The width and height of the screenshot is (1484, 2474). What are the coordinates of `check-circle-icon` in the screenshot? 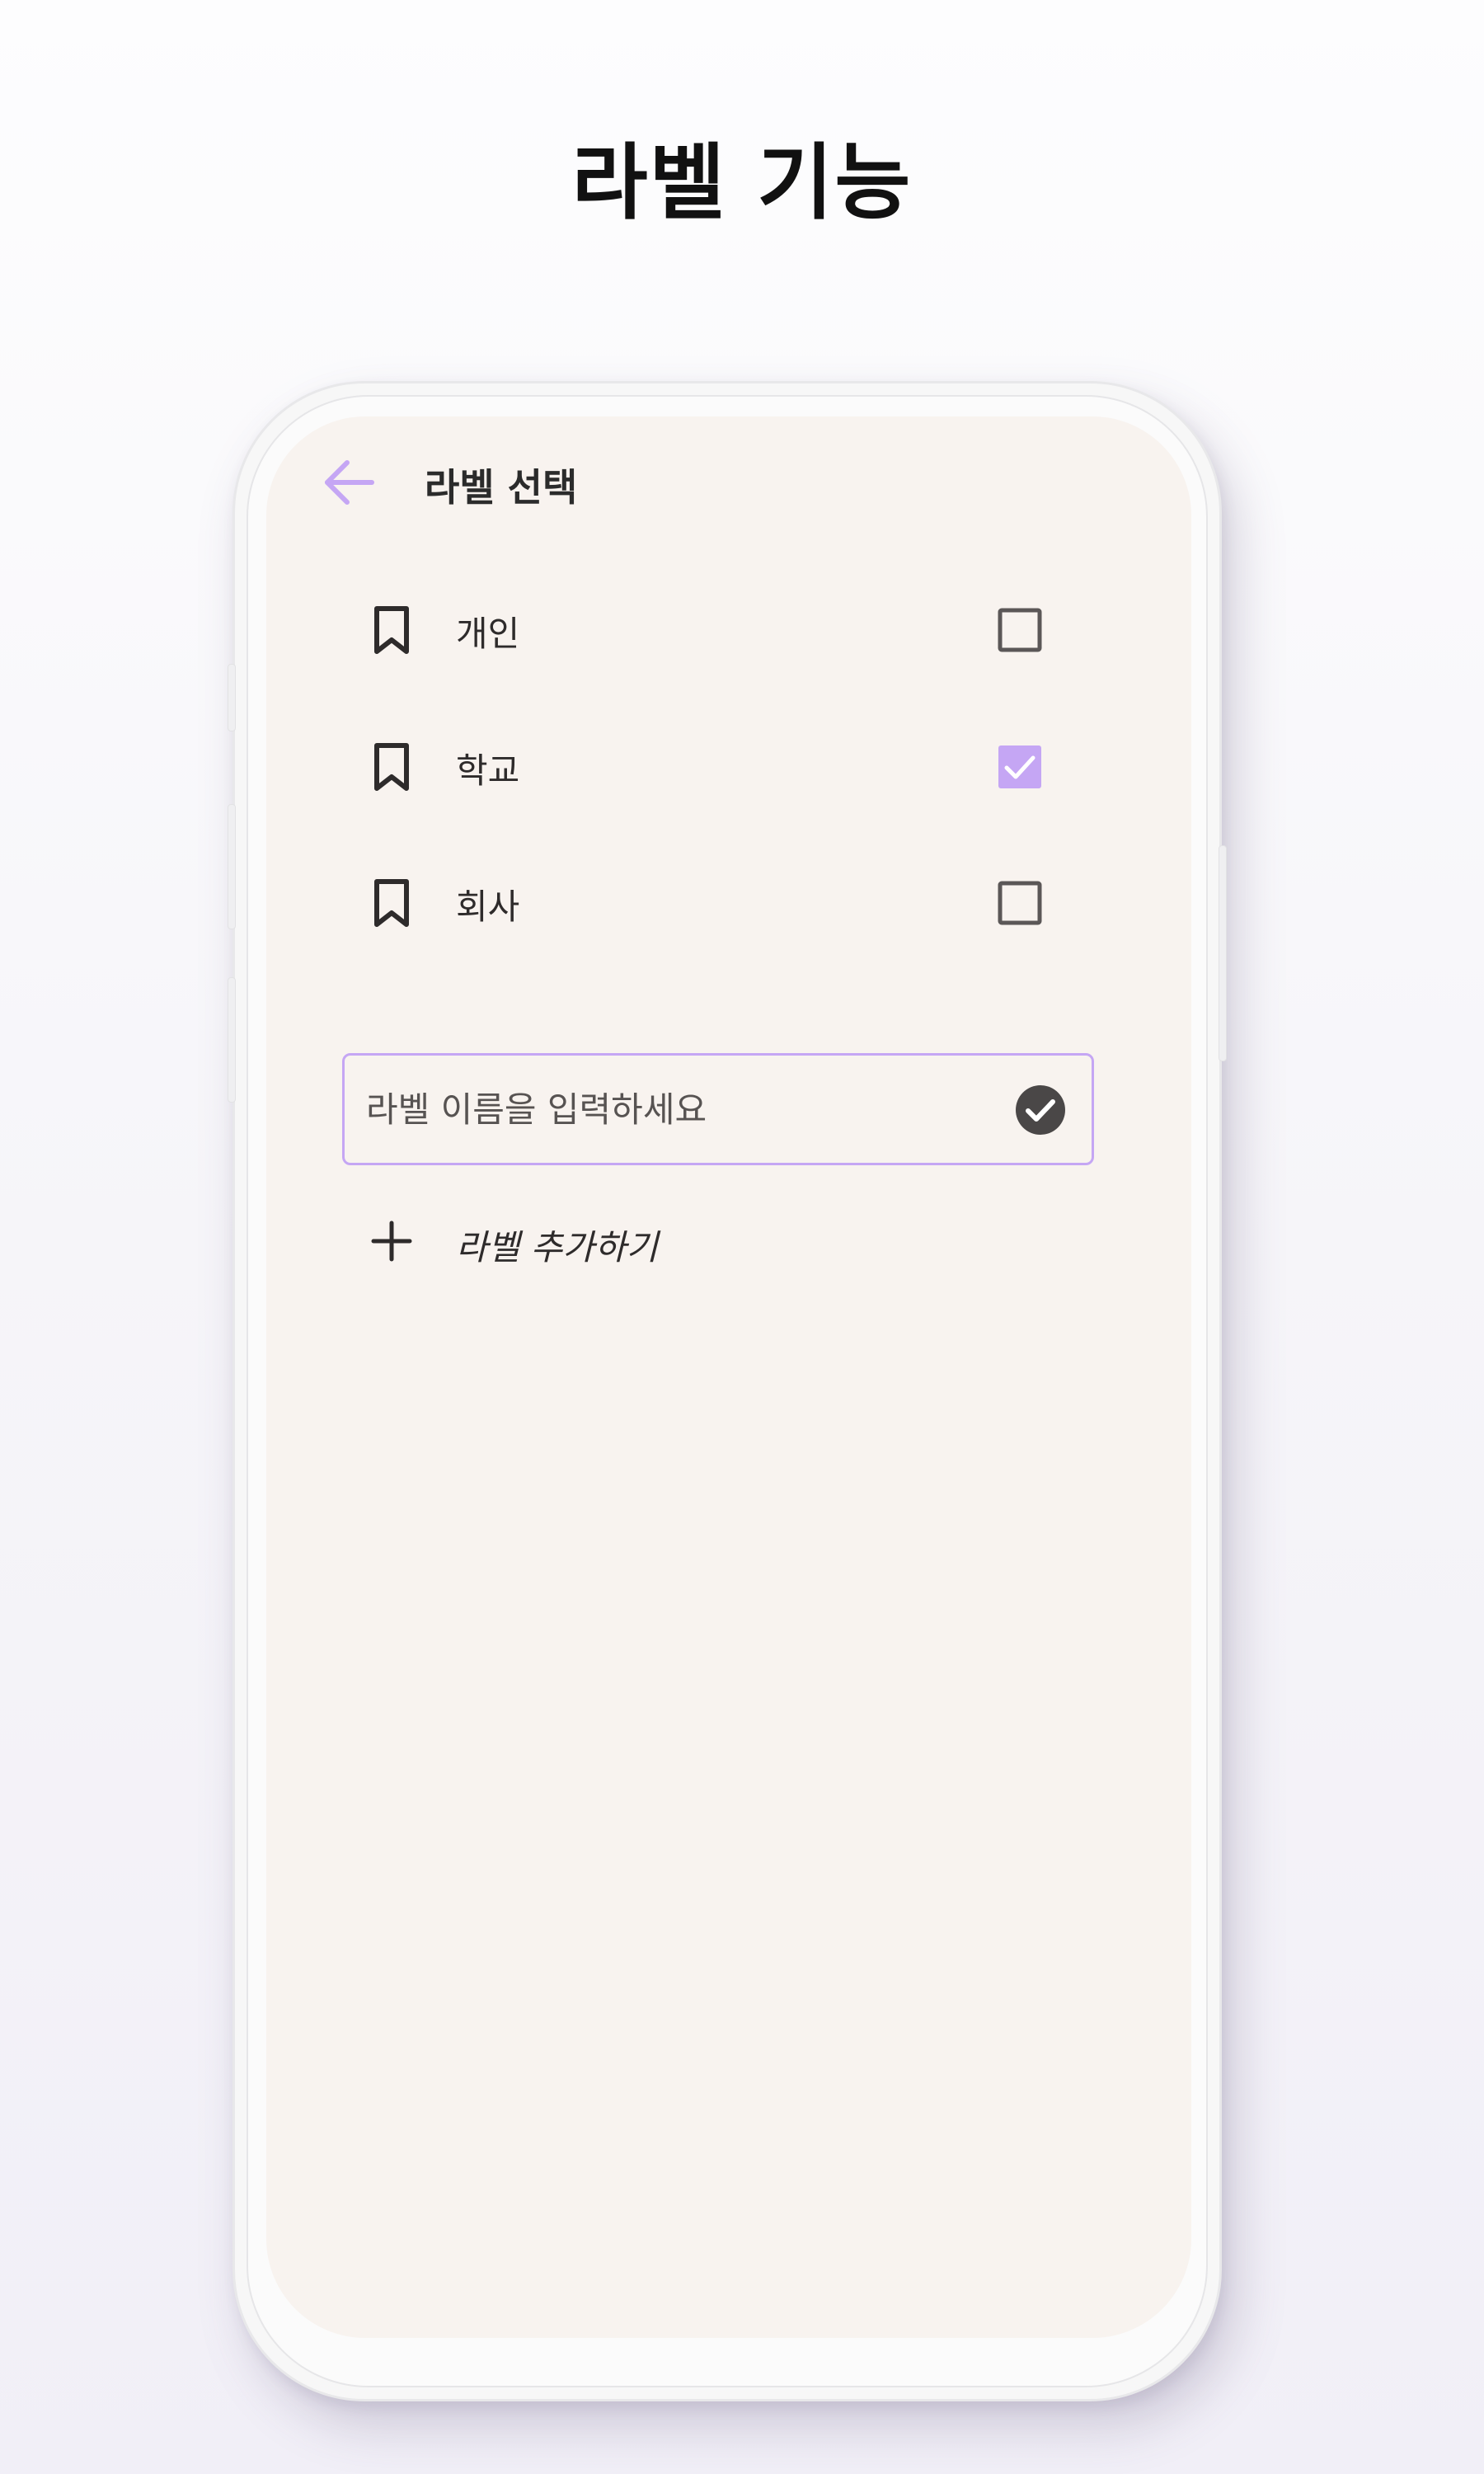 It's located at (1040, 1110).